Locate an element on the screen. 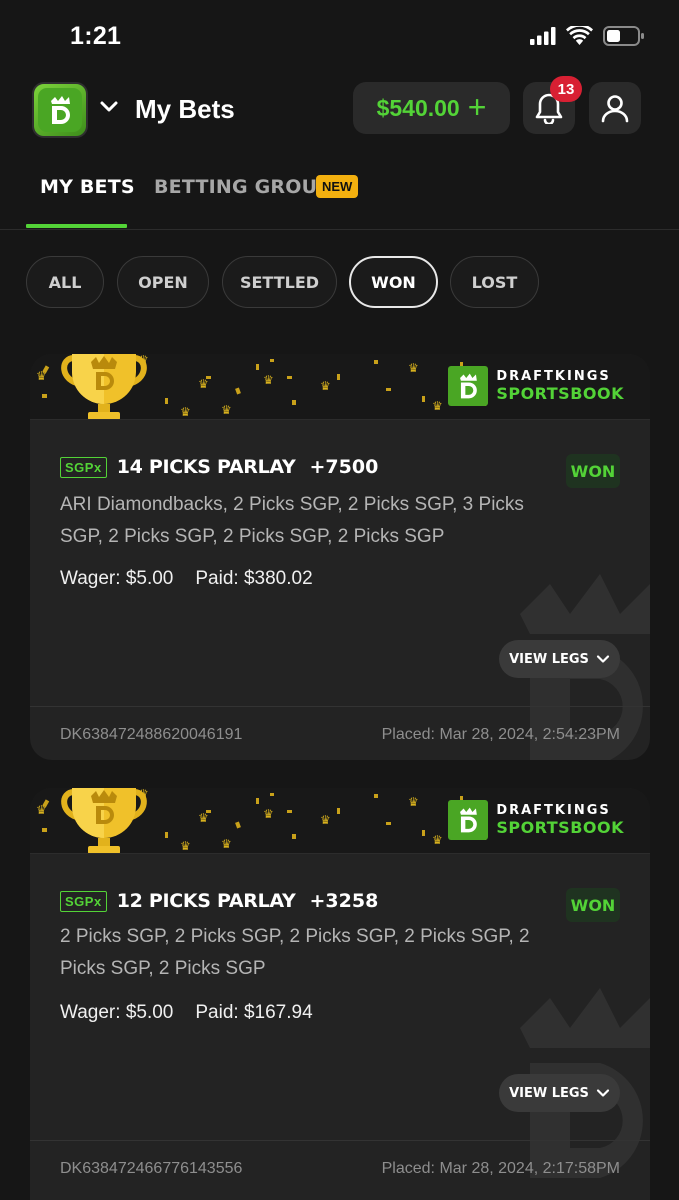 The width and height of the screenshot is (679, 1200). bet-filter-bar: ALL OPEN SETTLED WON LOST is located at coordinates (339, 282).